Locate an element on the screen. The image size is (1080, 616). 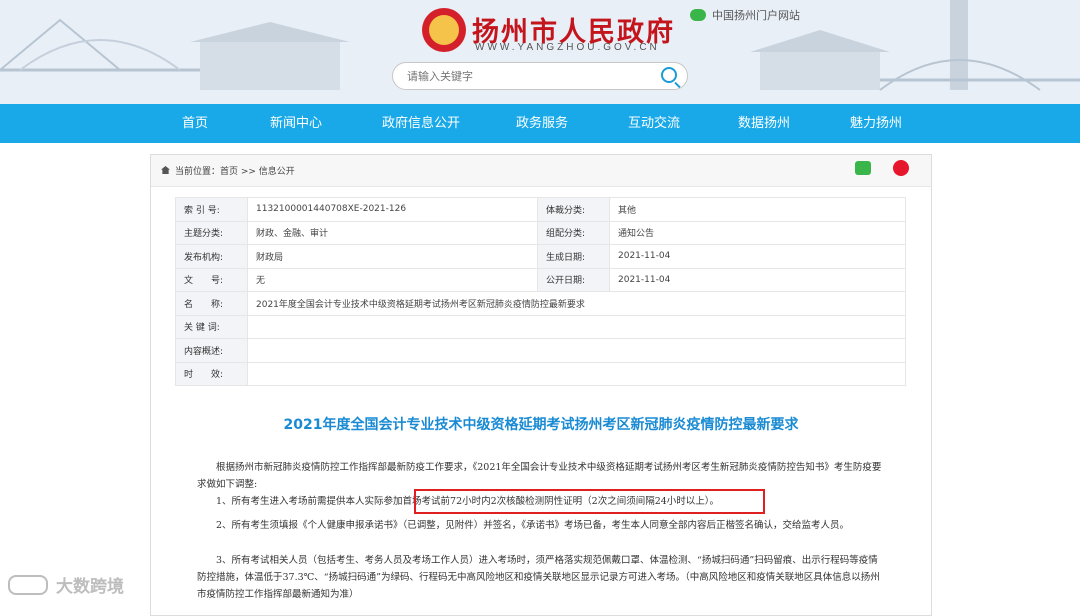
table-row: 时 效: is located at coordinates (540, 373).